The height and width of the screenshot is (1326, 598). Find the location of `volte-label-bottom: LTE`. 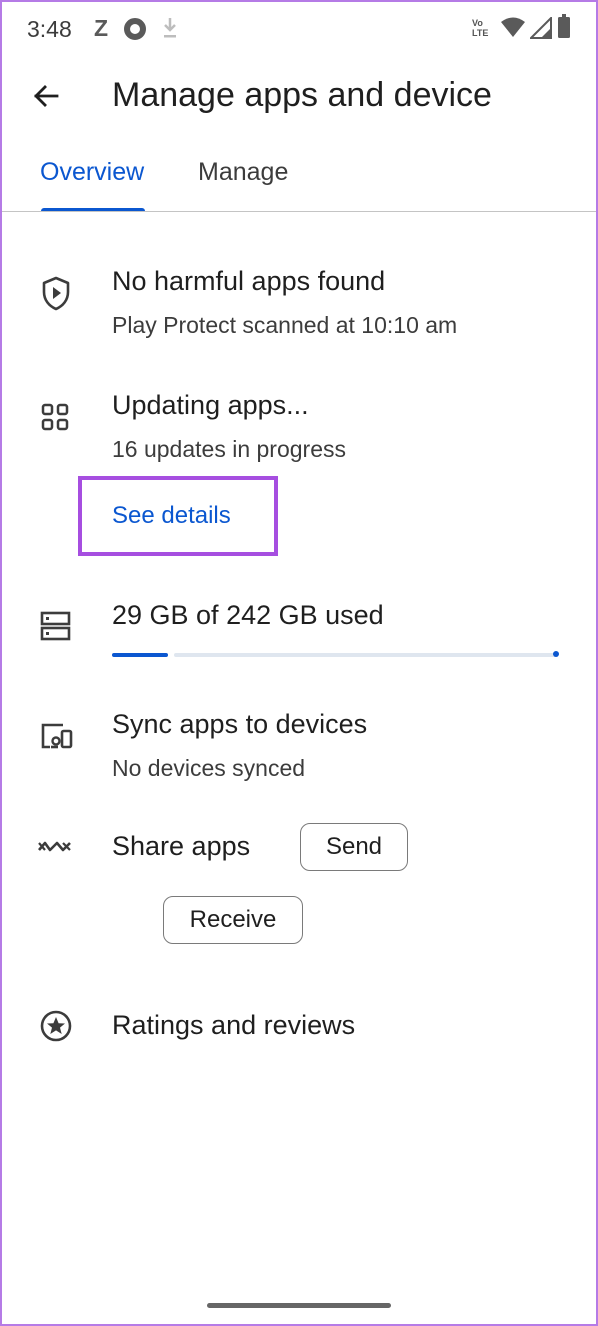

volte-label-bottom: LTE is located at coordinates (480, 33).